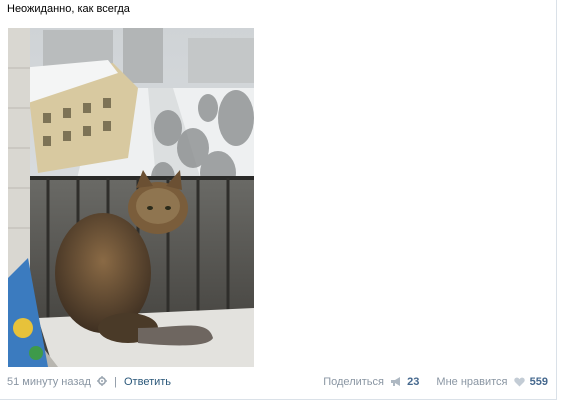 The width and height of the screenshot is (563, 405). I want to click on like-button: Мне нравится 559, so click(492, 382).